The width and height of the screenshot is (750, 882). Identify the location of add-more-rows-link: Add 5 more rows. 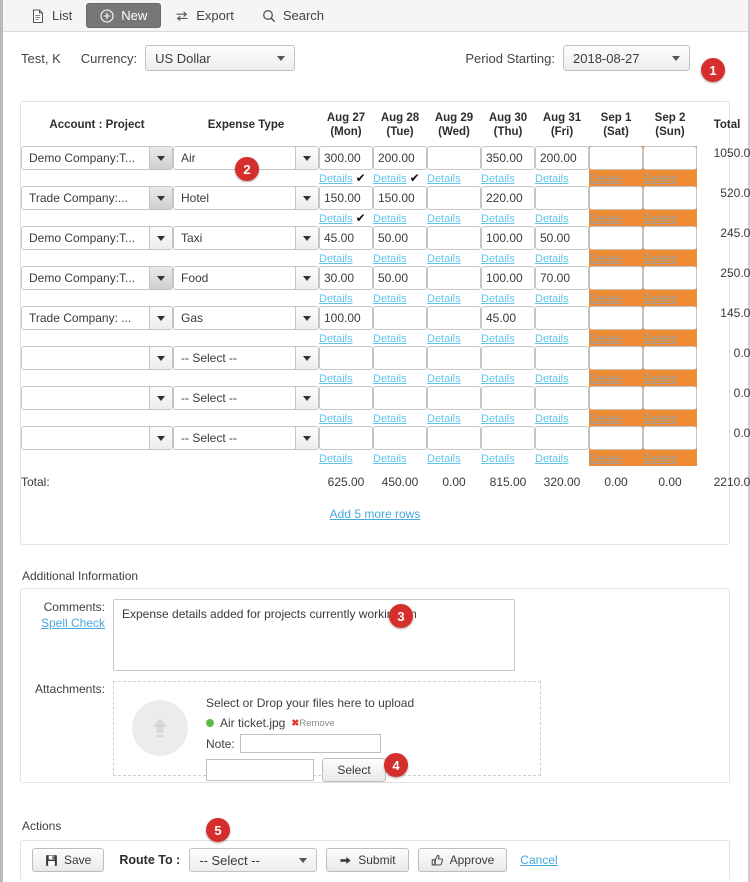
(375, 514).